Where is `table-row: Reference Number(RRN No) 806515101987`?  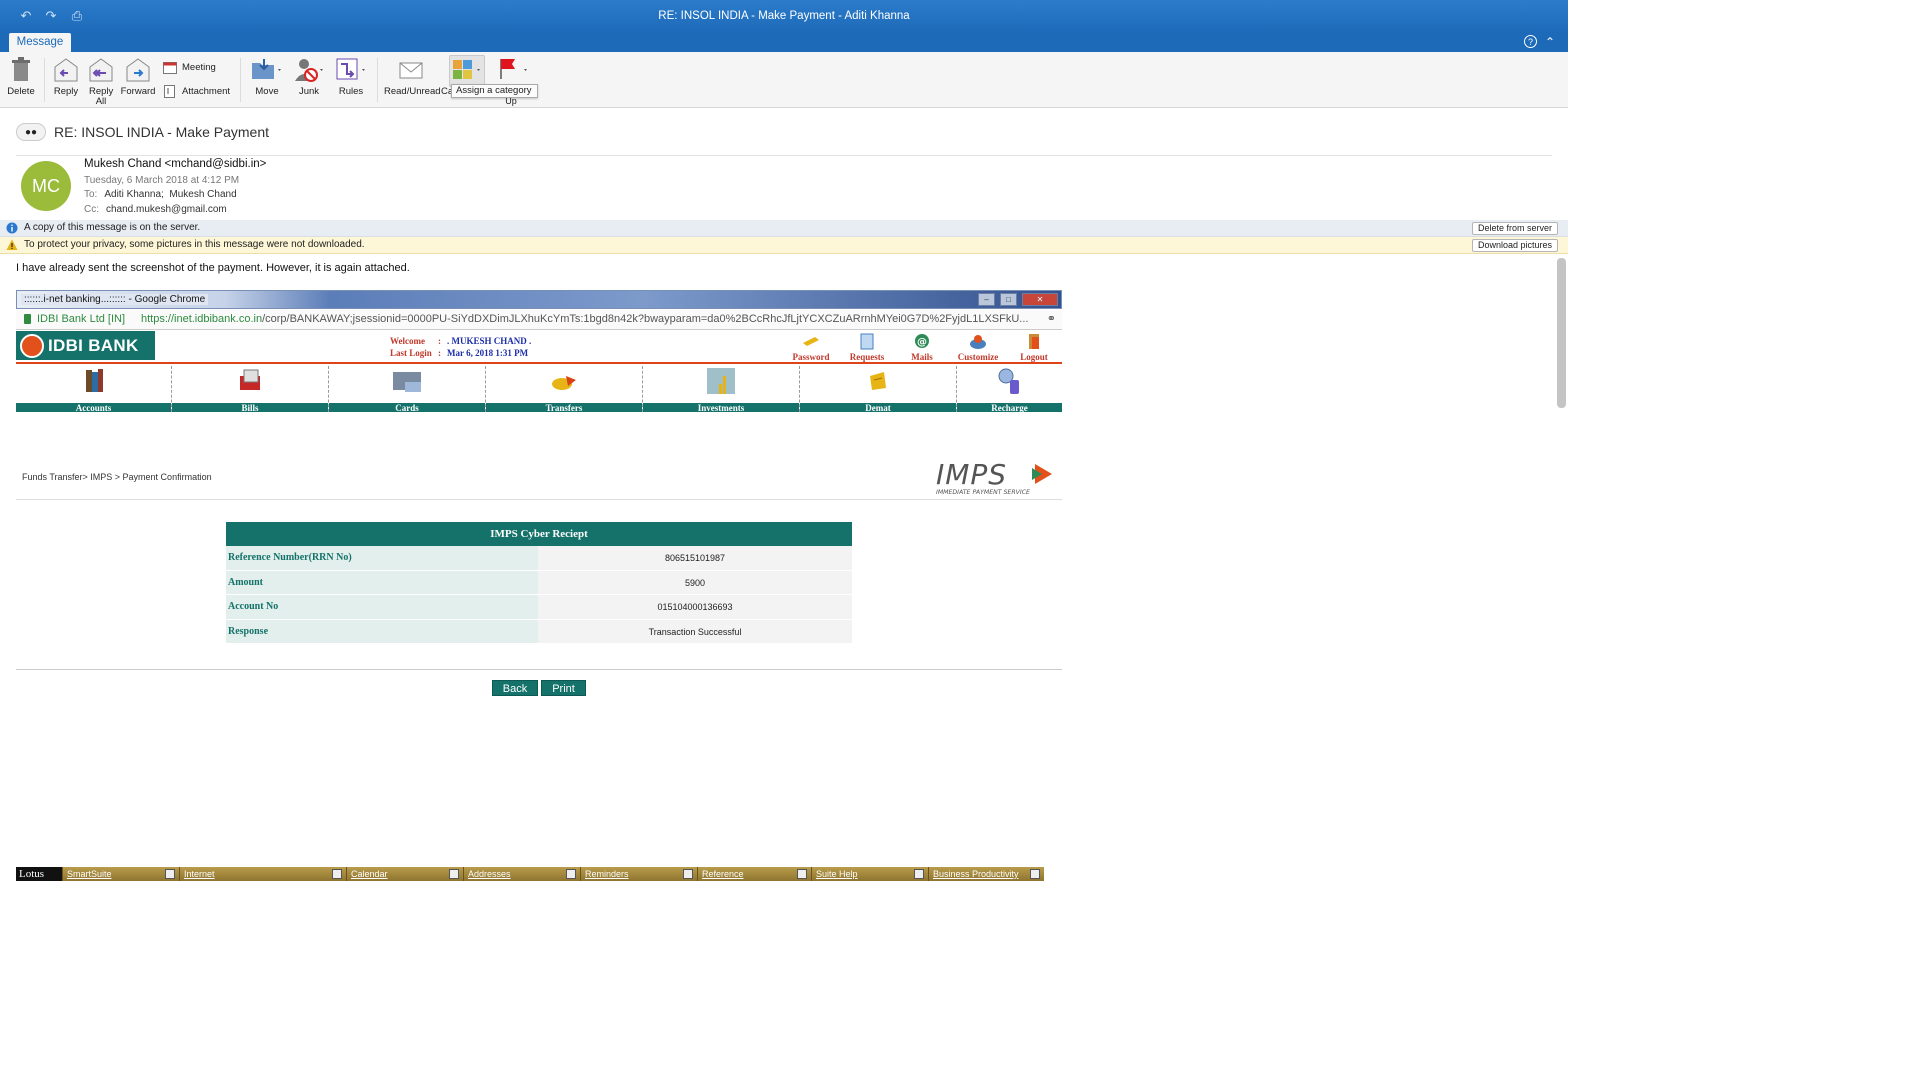 table-row: Reference Number(RRN No) 806515101987 is located at coordinates (539, 558).